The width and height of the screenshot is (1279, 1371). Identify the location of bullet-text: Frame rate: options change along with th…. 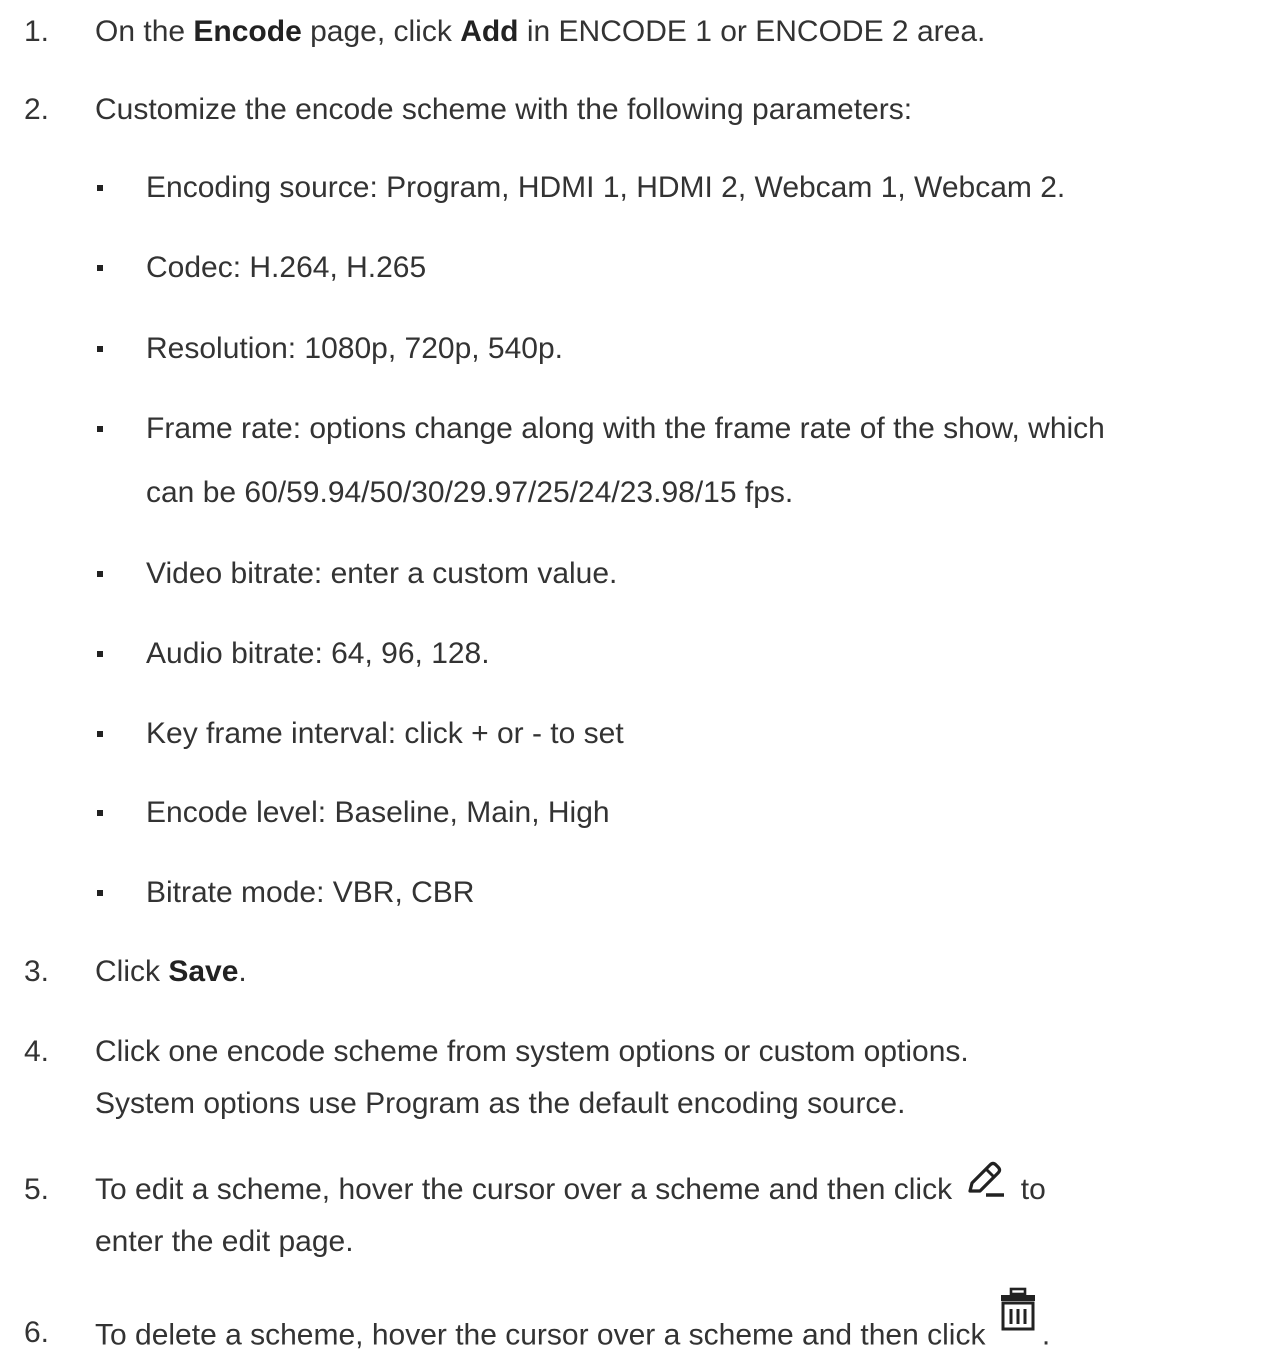
(625, 428).